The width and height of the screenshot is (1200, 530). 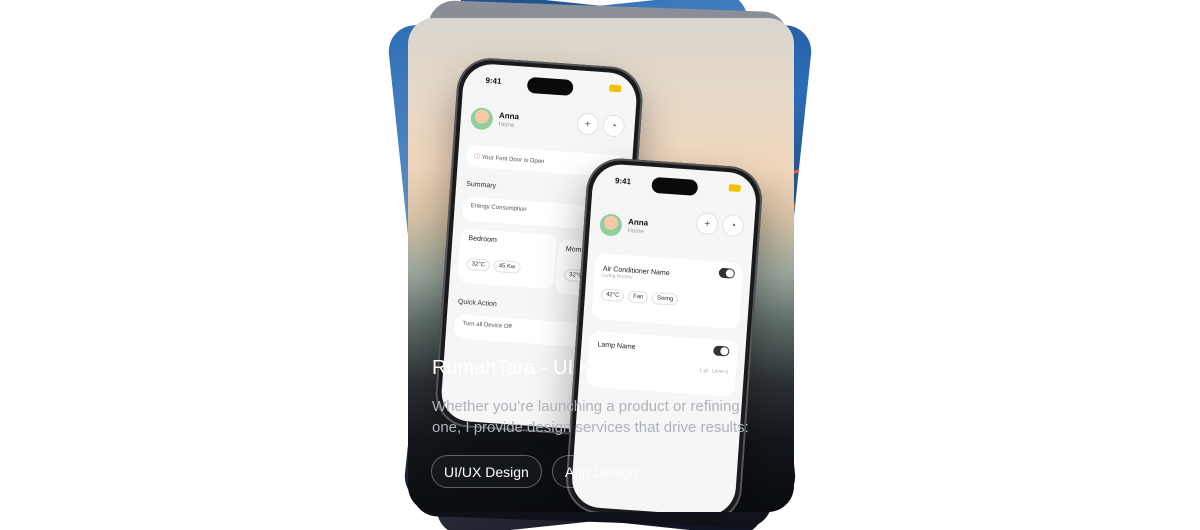 I want to click on lamp-toggle, so click(x=721, y=351).